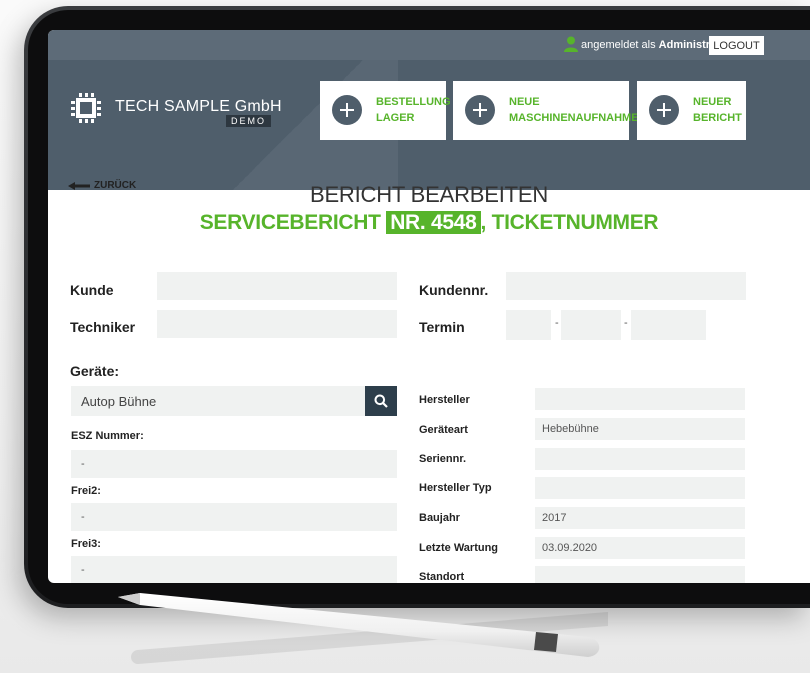 The image size is (810, 673). I want to click on search-icon, so click(381, 401).